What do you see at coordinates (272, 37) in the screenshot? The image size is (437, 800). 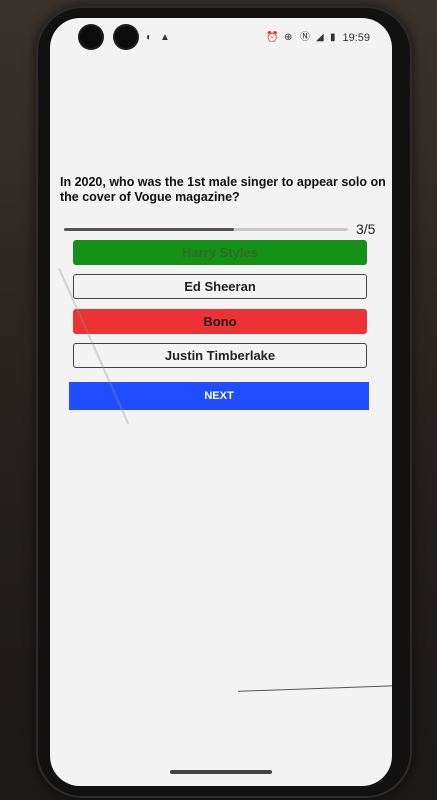 I see `alarm-icon: ⏰` at bounding box center [272, 37].